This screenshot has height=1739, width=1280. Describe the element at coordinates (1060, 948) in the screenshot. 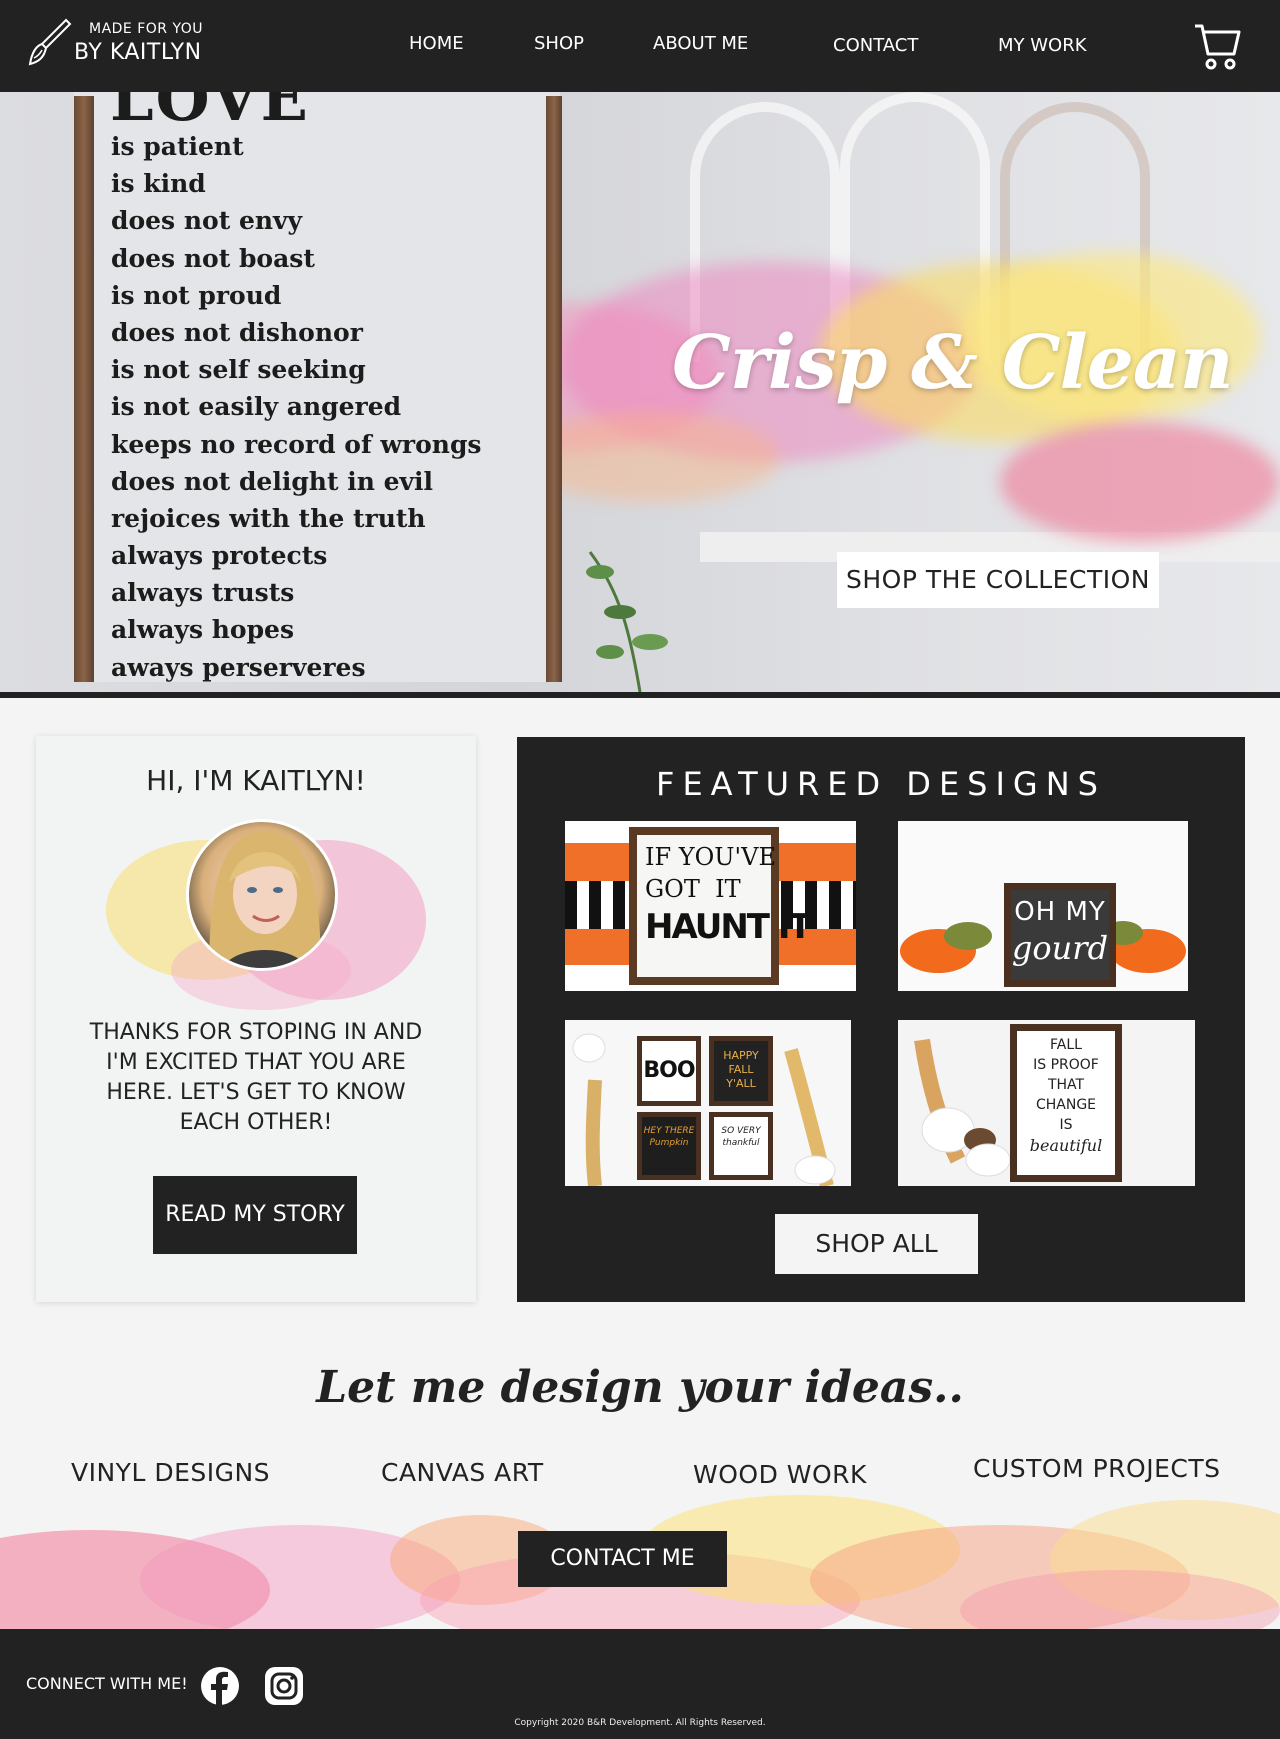

I see `sign-line: gourd` at that location.